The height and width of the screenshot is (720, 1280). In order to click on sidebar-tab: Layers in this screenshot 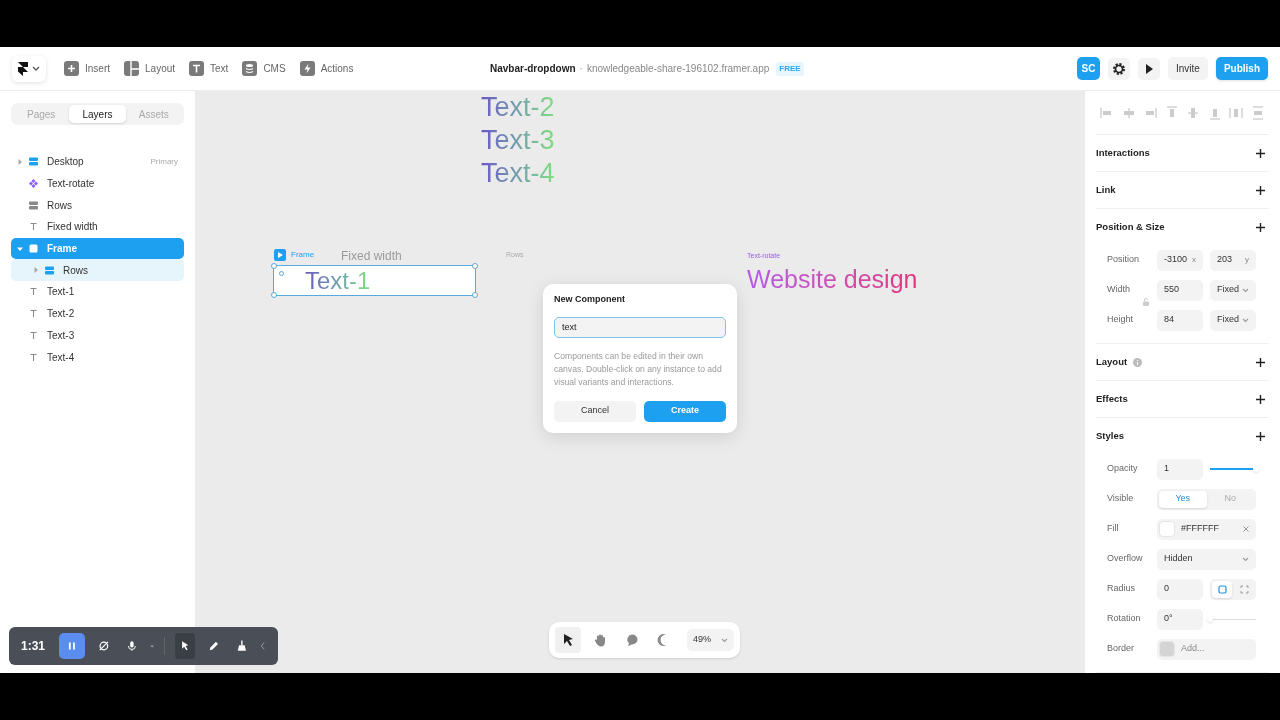, I will do `click(97, 114)`.